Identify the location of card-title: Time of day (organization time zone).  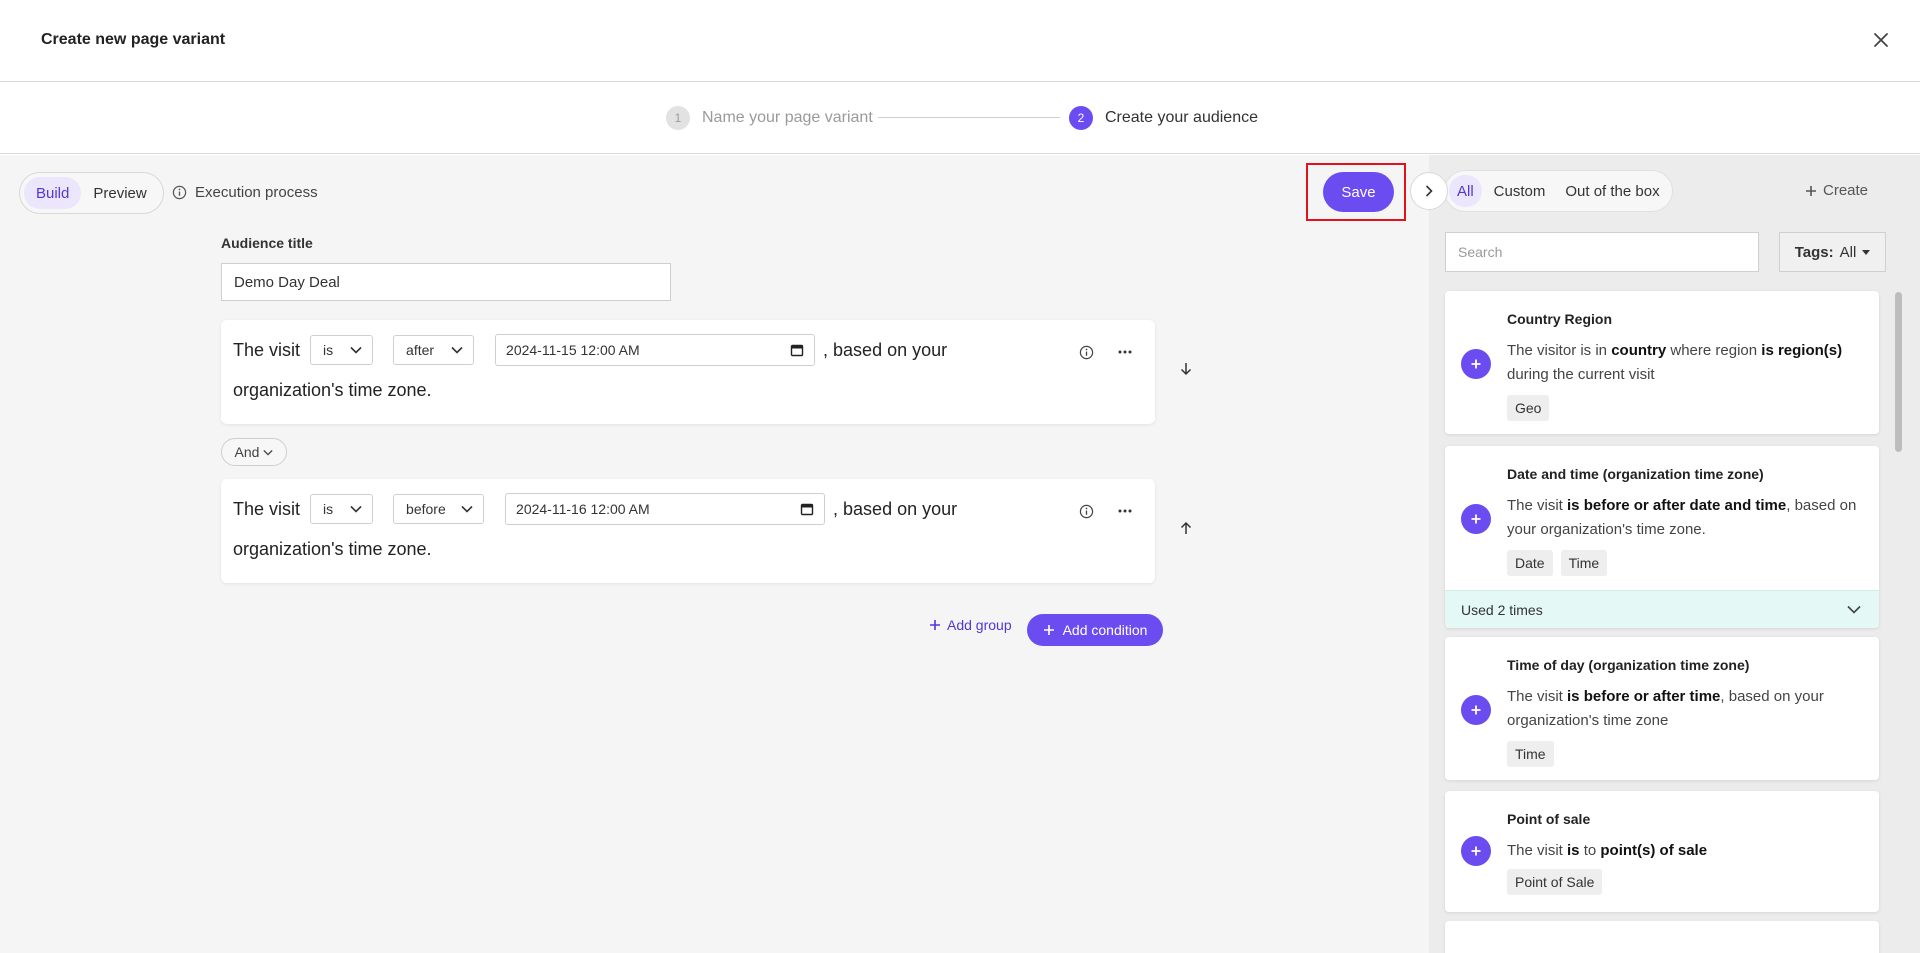
(1628, 665).